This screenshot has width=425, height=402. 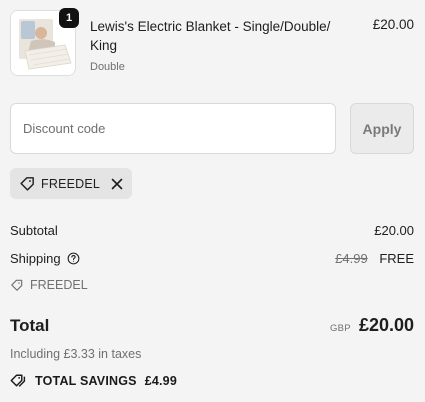 I want to click on applied-discount-row: FREEDEL, so click(x=212, y=285).